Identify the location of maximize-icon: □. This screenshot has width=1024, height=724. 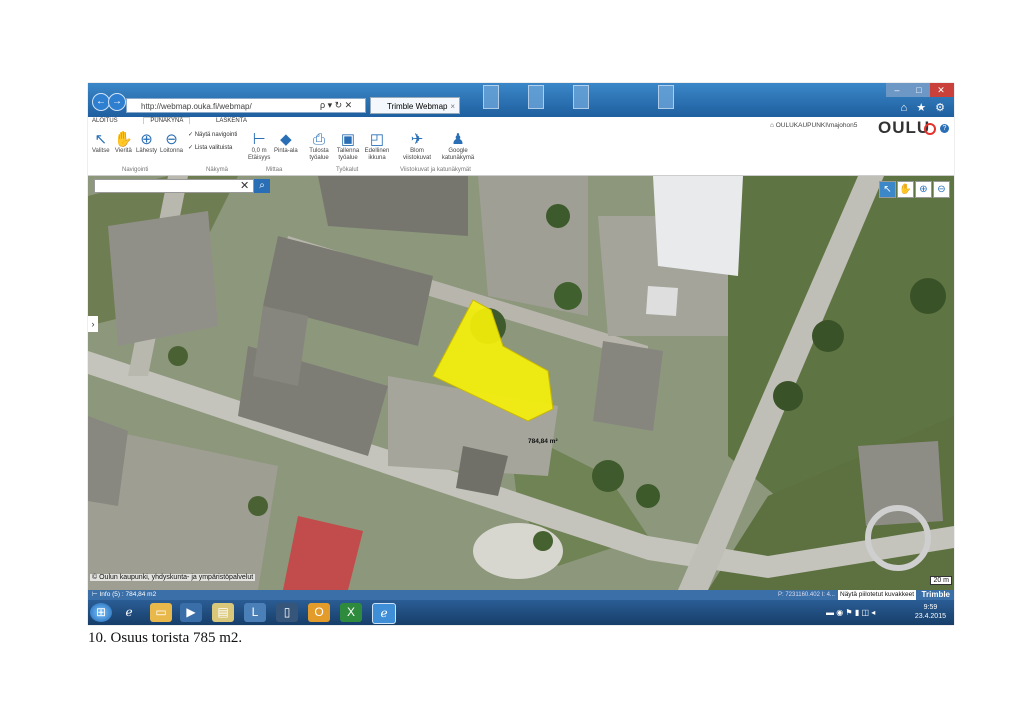
(919, 90).